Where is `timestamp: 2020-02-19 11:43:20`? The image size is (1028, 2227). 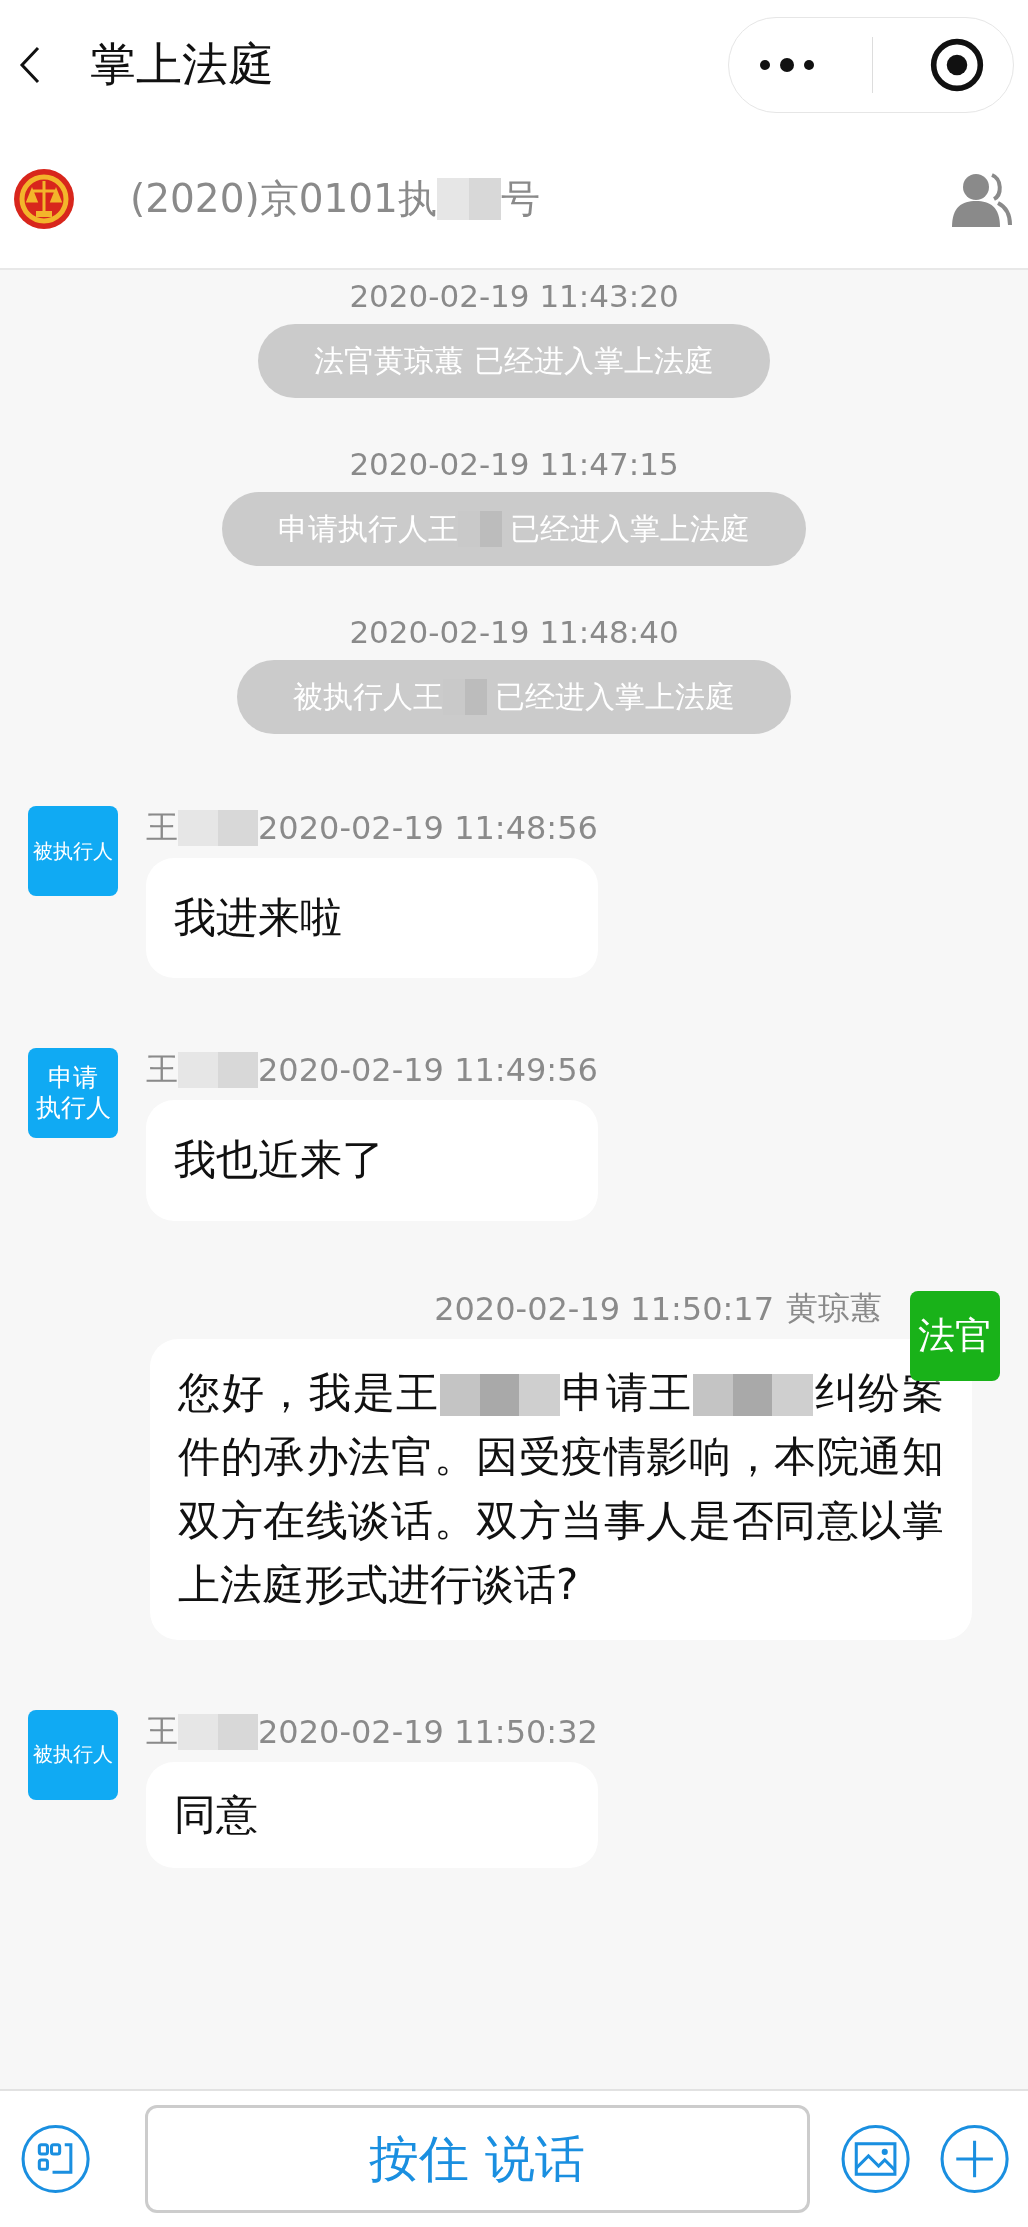 timestamp: 2020-02-19 11:43:20 is located at coordinates (514, 296).